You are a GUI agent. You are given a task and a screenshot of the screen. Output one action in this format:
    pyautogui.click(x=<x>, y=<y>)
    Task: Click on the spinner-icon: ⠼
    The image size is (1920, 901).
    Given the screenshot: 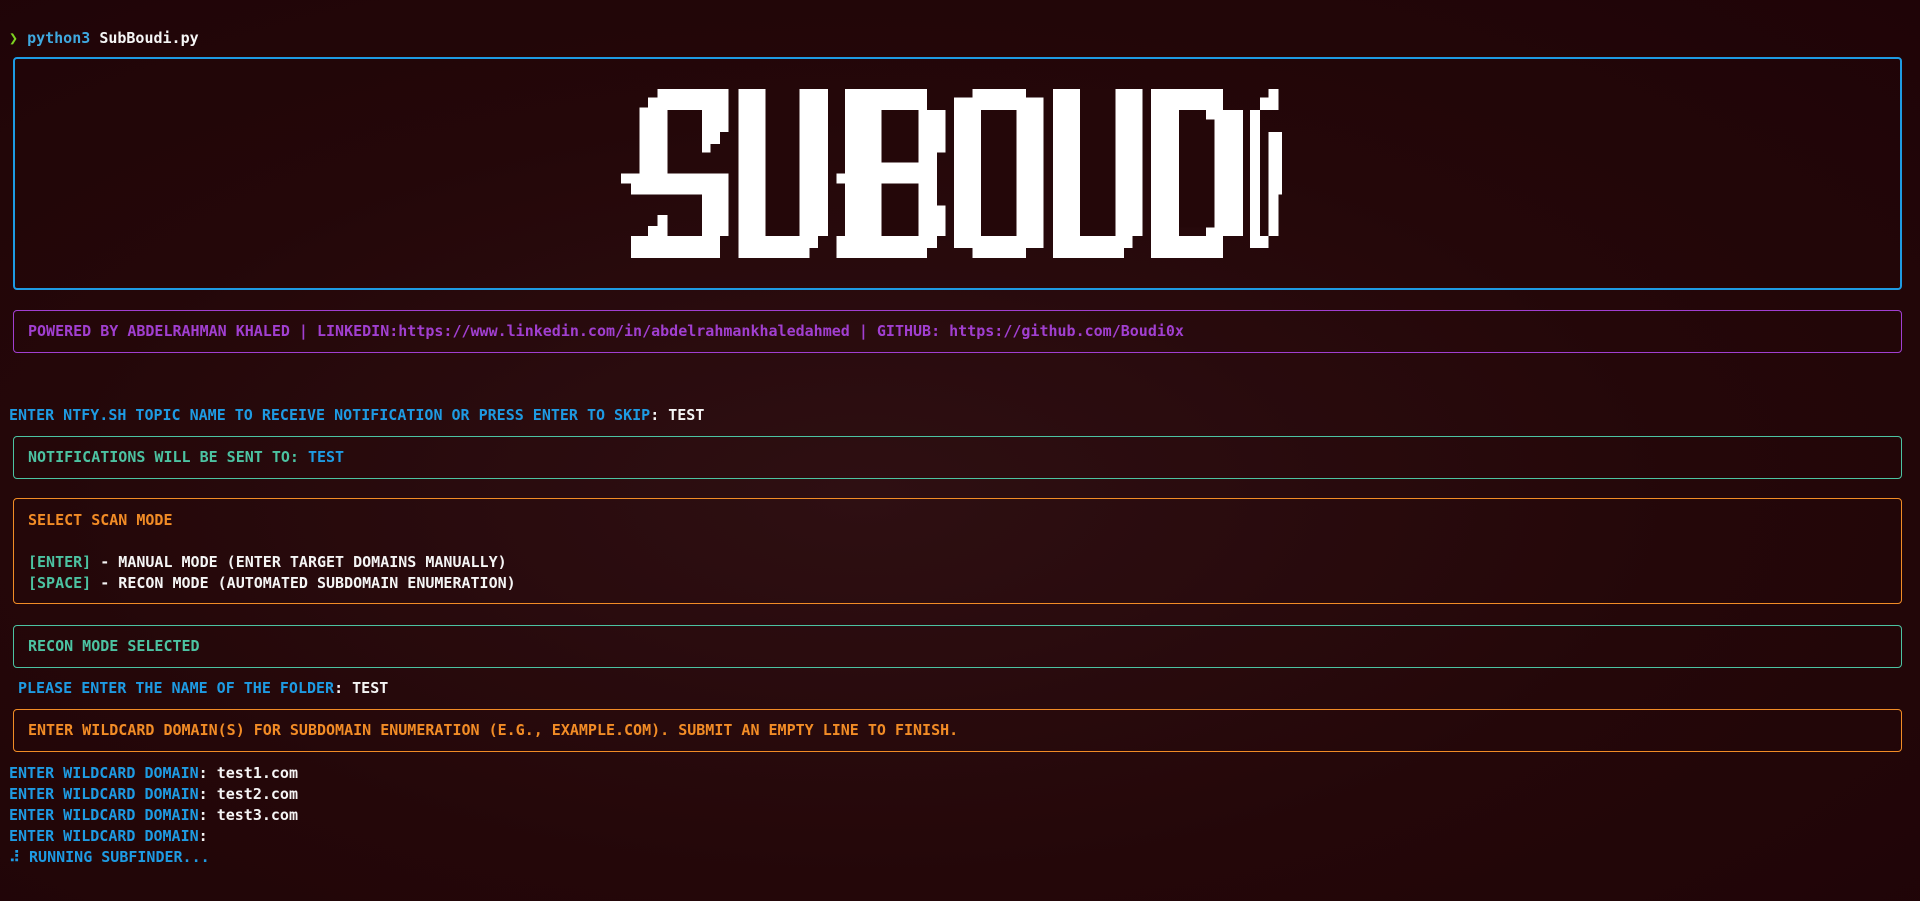 What is the action you would take?
    pyautogui.click(x=14, y=857)
    